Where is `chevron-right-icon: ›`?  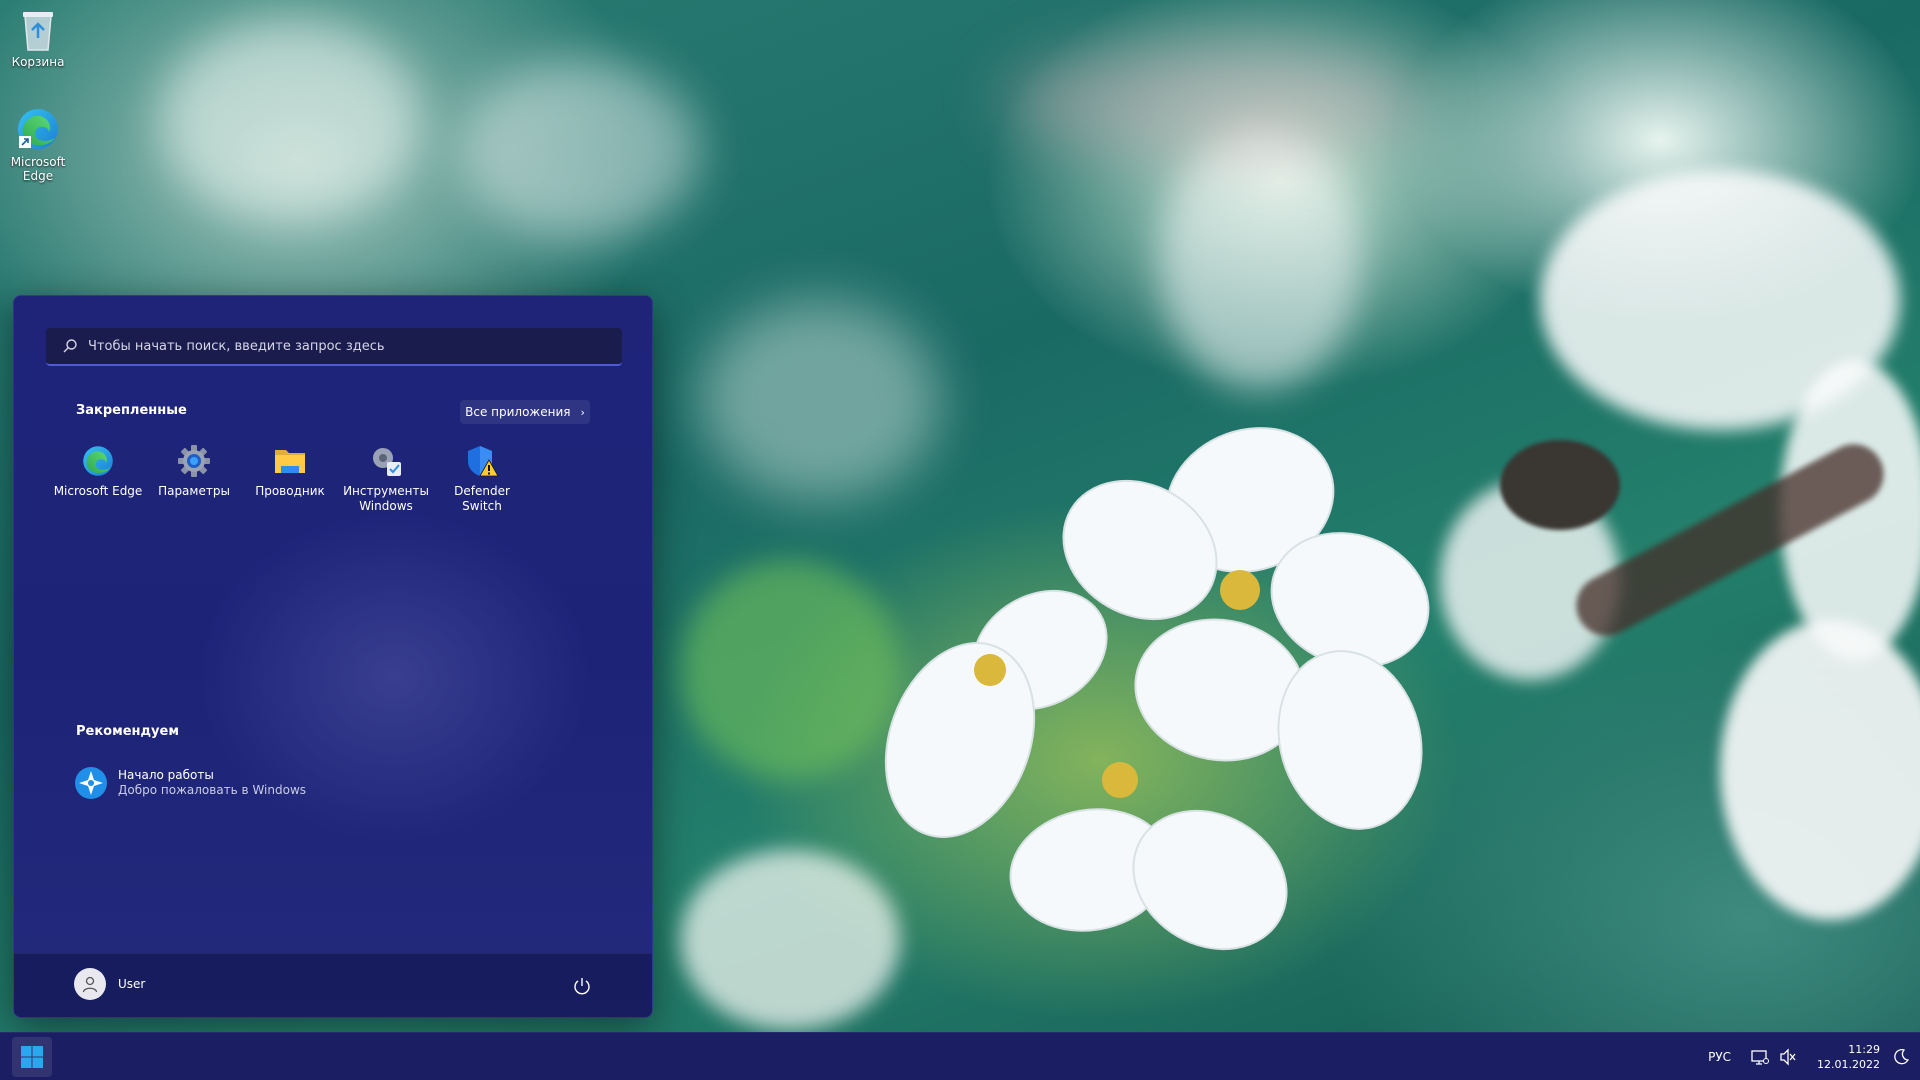
chevron-right-icon: › is located at coordinates (582, 412).